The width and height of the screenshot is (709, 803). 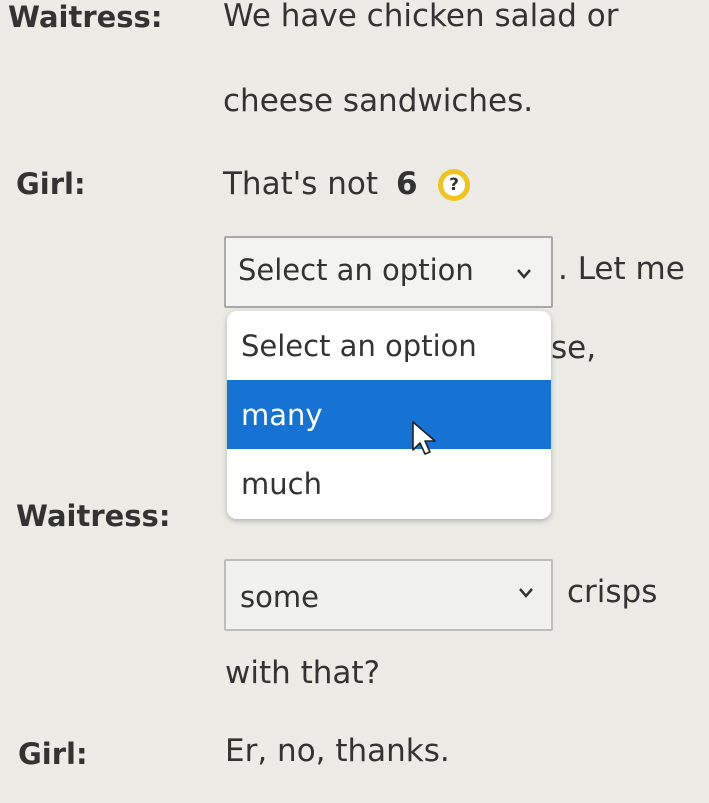 What do you see at coordinates (612, 592) in the screenshot?
I see `dialogue-line: crisps` at bounding box center [612, 592].